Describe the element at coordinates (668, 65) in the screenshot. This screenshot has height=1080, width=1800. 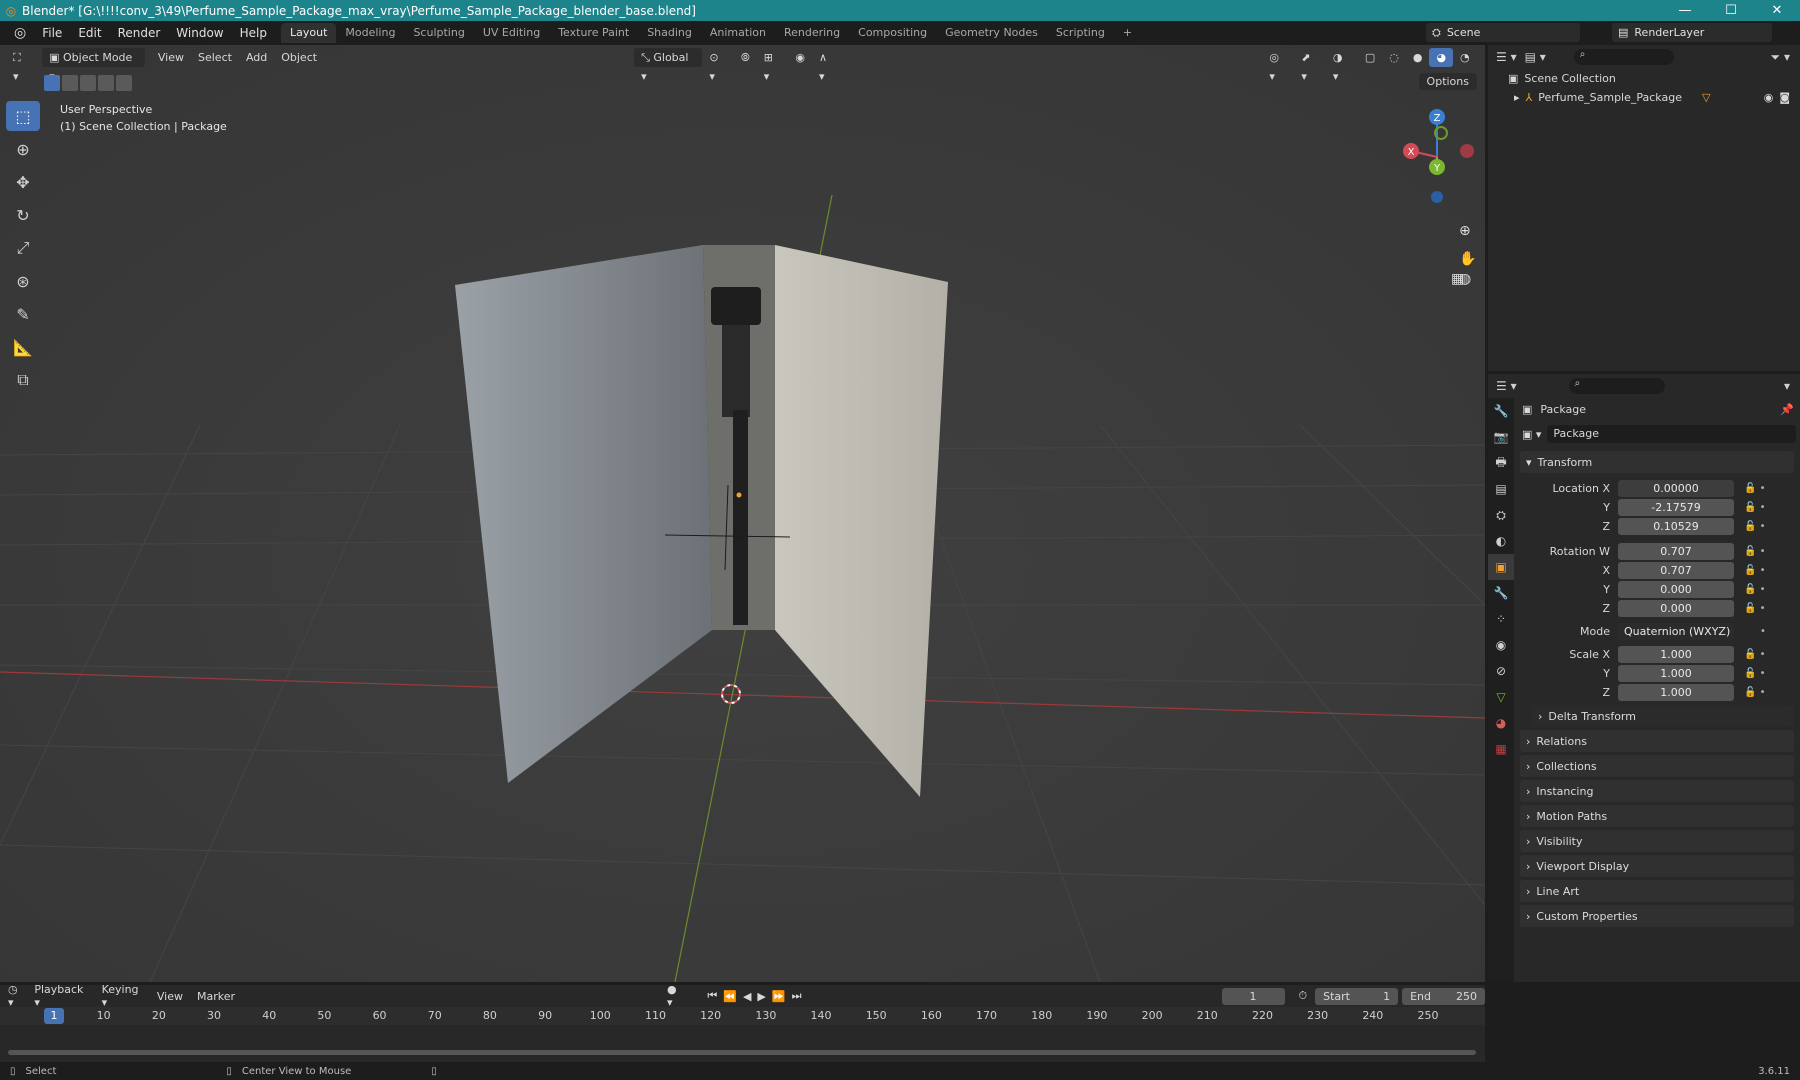
I see `transform-orientation-selector: ⤡ Global ▾` at that location.